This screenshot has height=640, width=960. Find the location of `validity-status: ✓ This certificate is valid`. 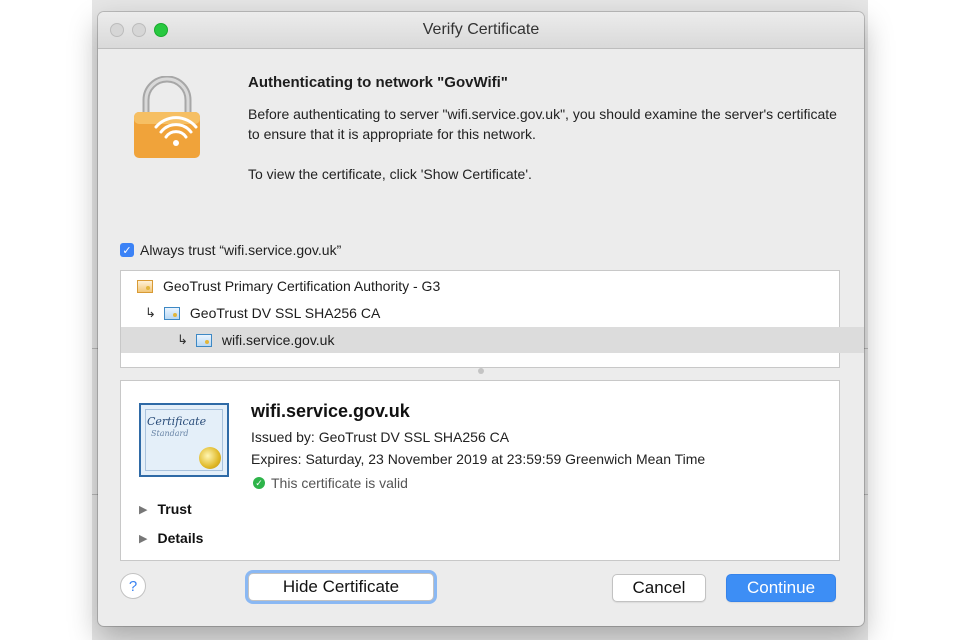

validity-status: ✓ This certificate is valid is located at coordinates (330, 483).